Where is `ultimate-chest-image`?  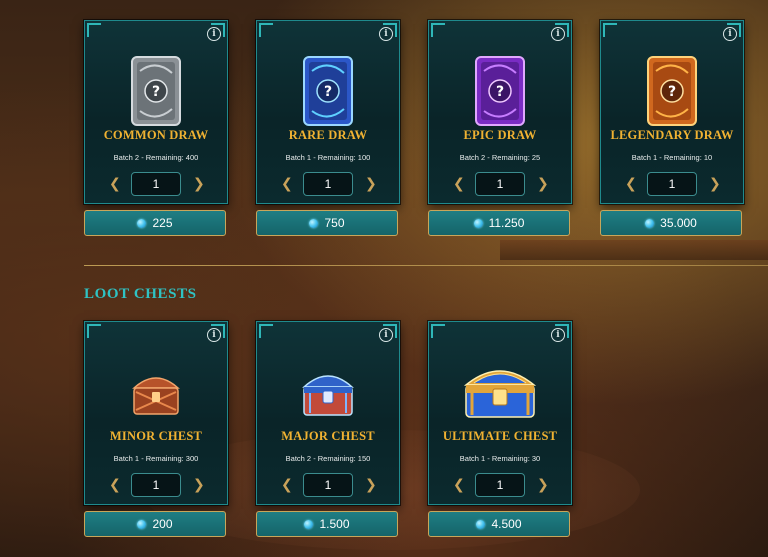
ultimate-chest-image is located at coordinates (500, 392).